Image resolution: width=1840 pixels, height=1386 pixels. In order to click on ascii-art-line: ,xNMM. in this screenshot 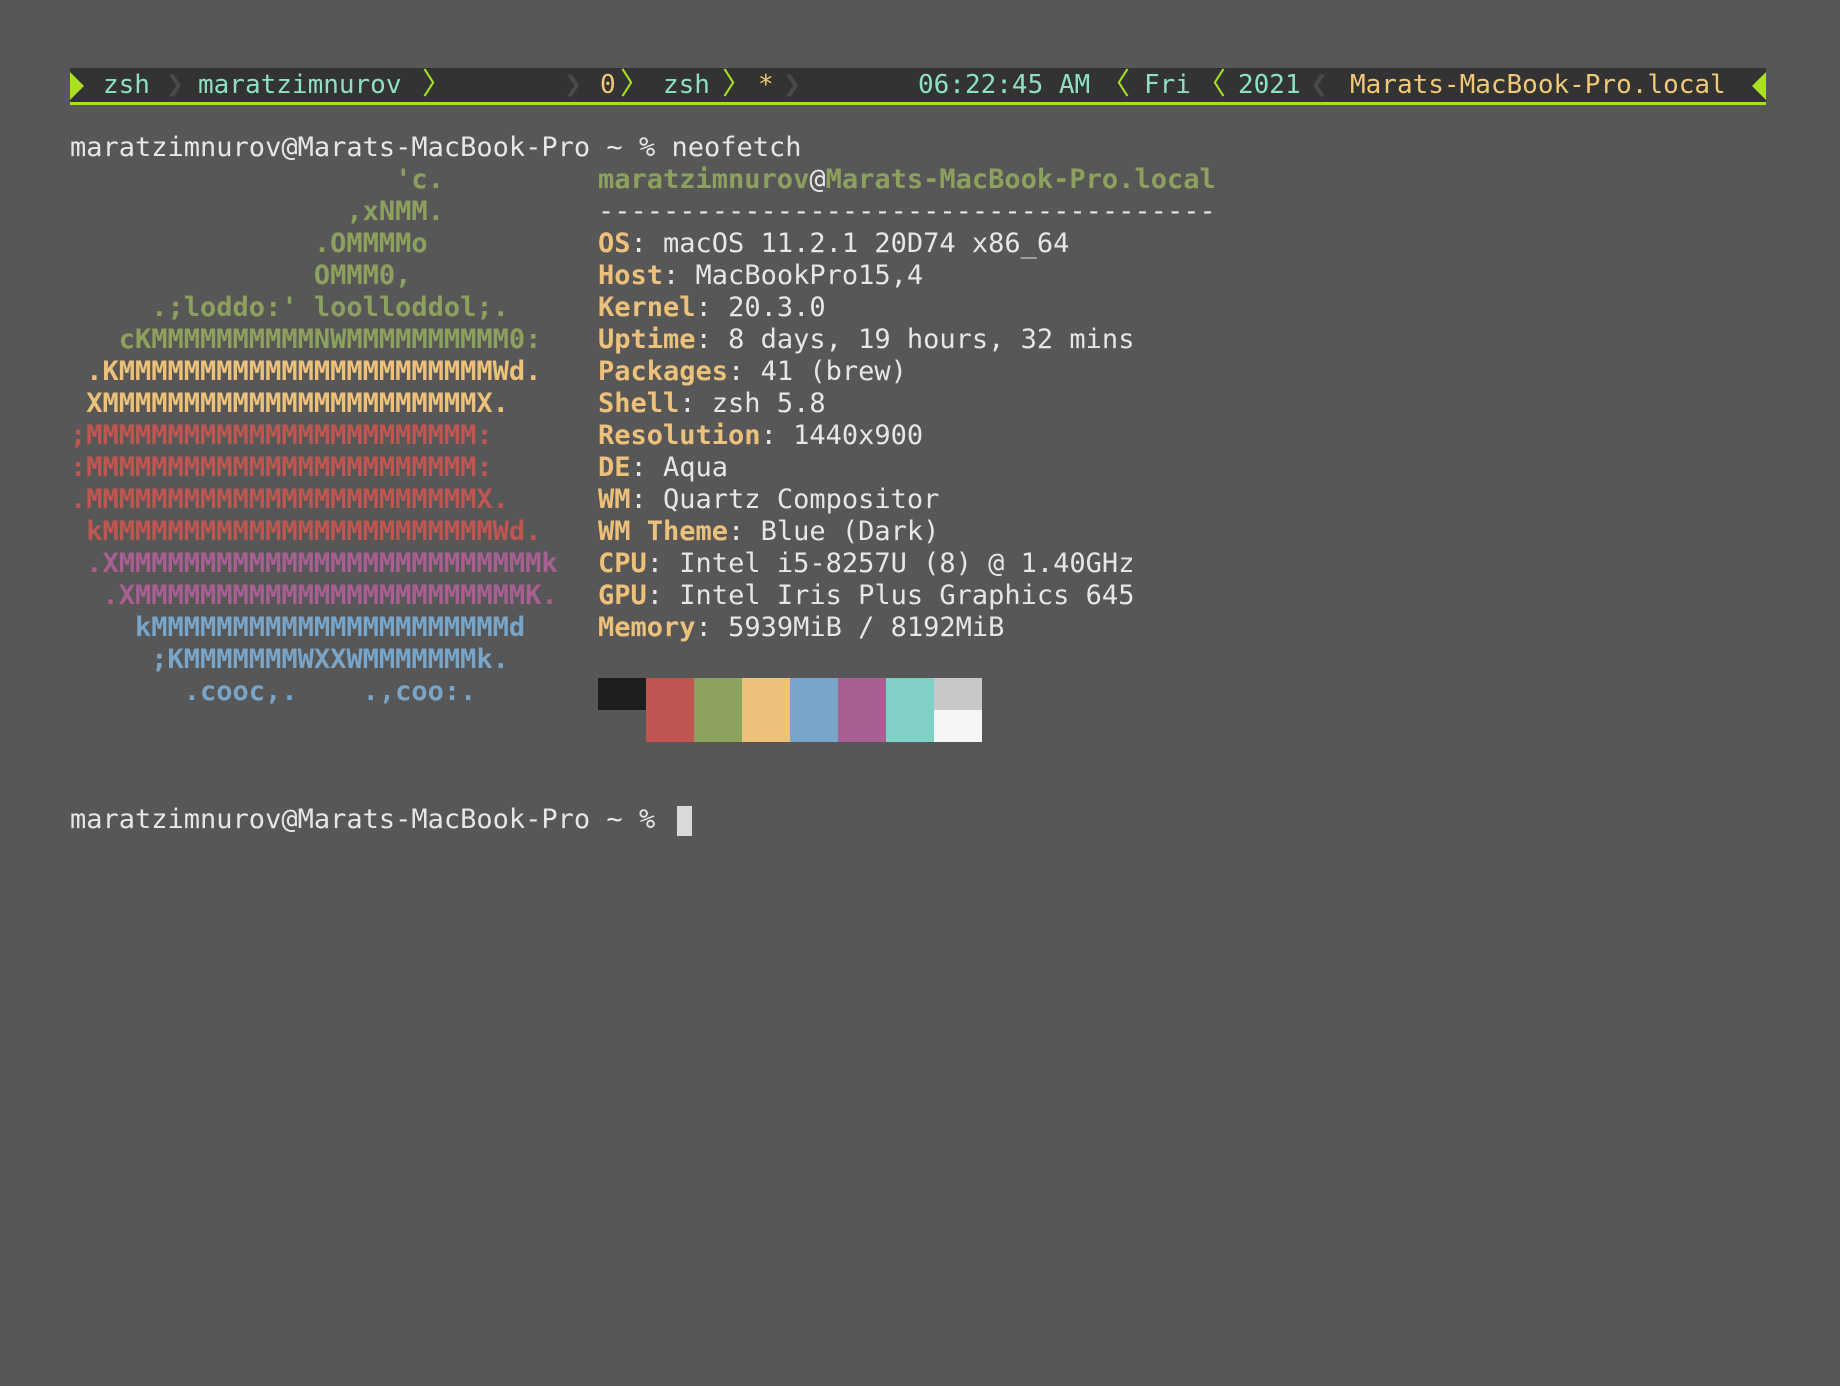, I will do `click(257, 211)`.